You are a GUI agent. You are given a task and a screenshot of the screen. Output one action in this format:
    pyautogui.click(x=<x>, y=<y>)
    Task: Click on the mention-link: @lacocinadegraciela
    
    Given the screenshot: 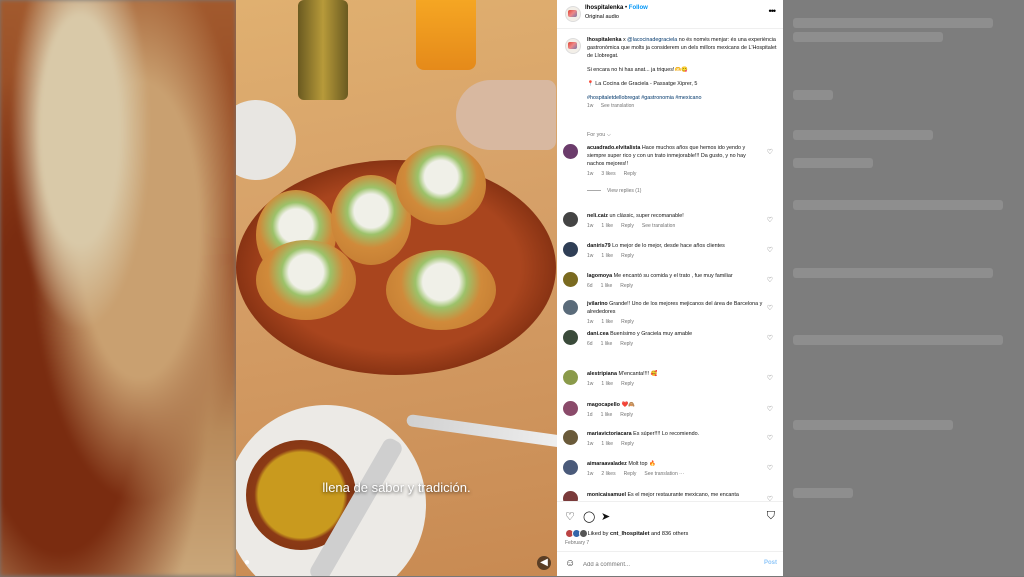 What is the action you would take?
    pyautogui.click(x=652, y=40)
    